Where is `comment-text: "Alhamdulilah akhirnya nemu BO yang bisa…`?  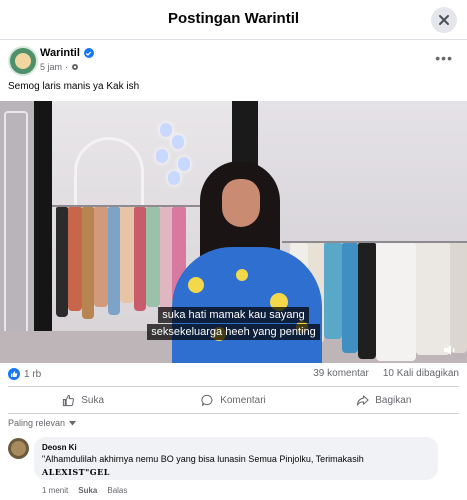 comment-text: "Alhamdulilah akhirnya nemu BO yang bisa… is located at coordinates (203, 459).